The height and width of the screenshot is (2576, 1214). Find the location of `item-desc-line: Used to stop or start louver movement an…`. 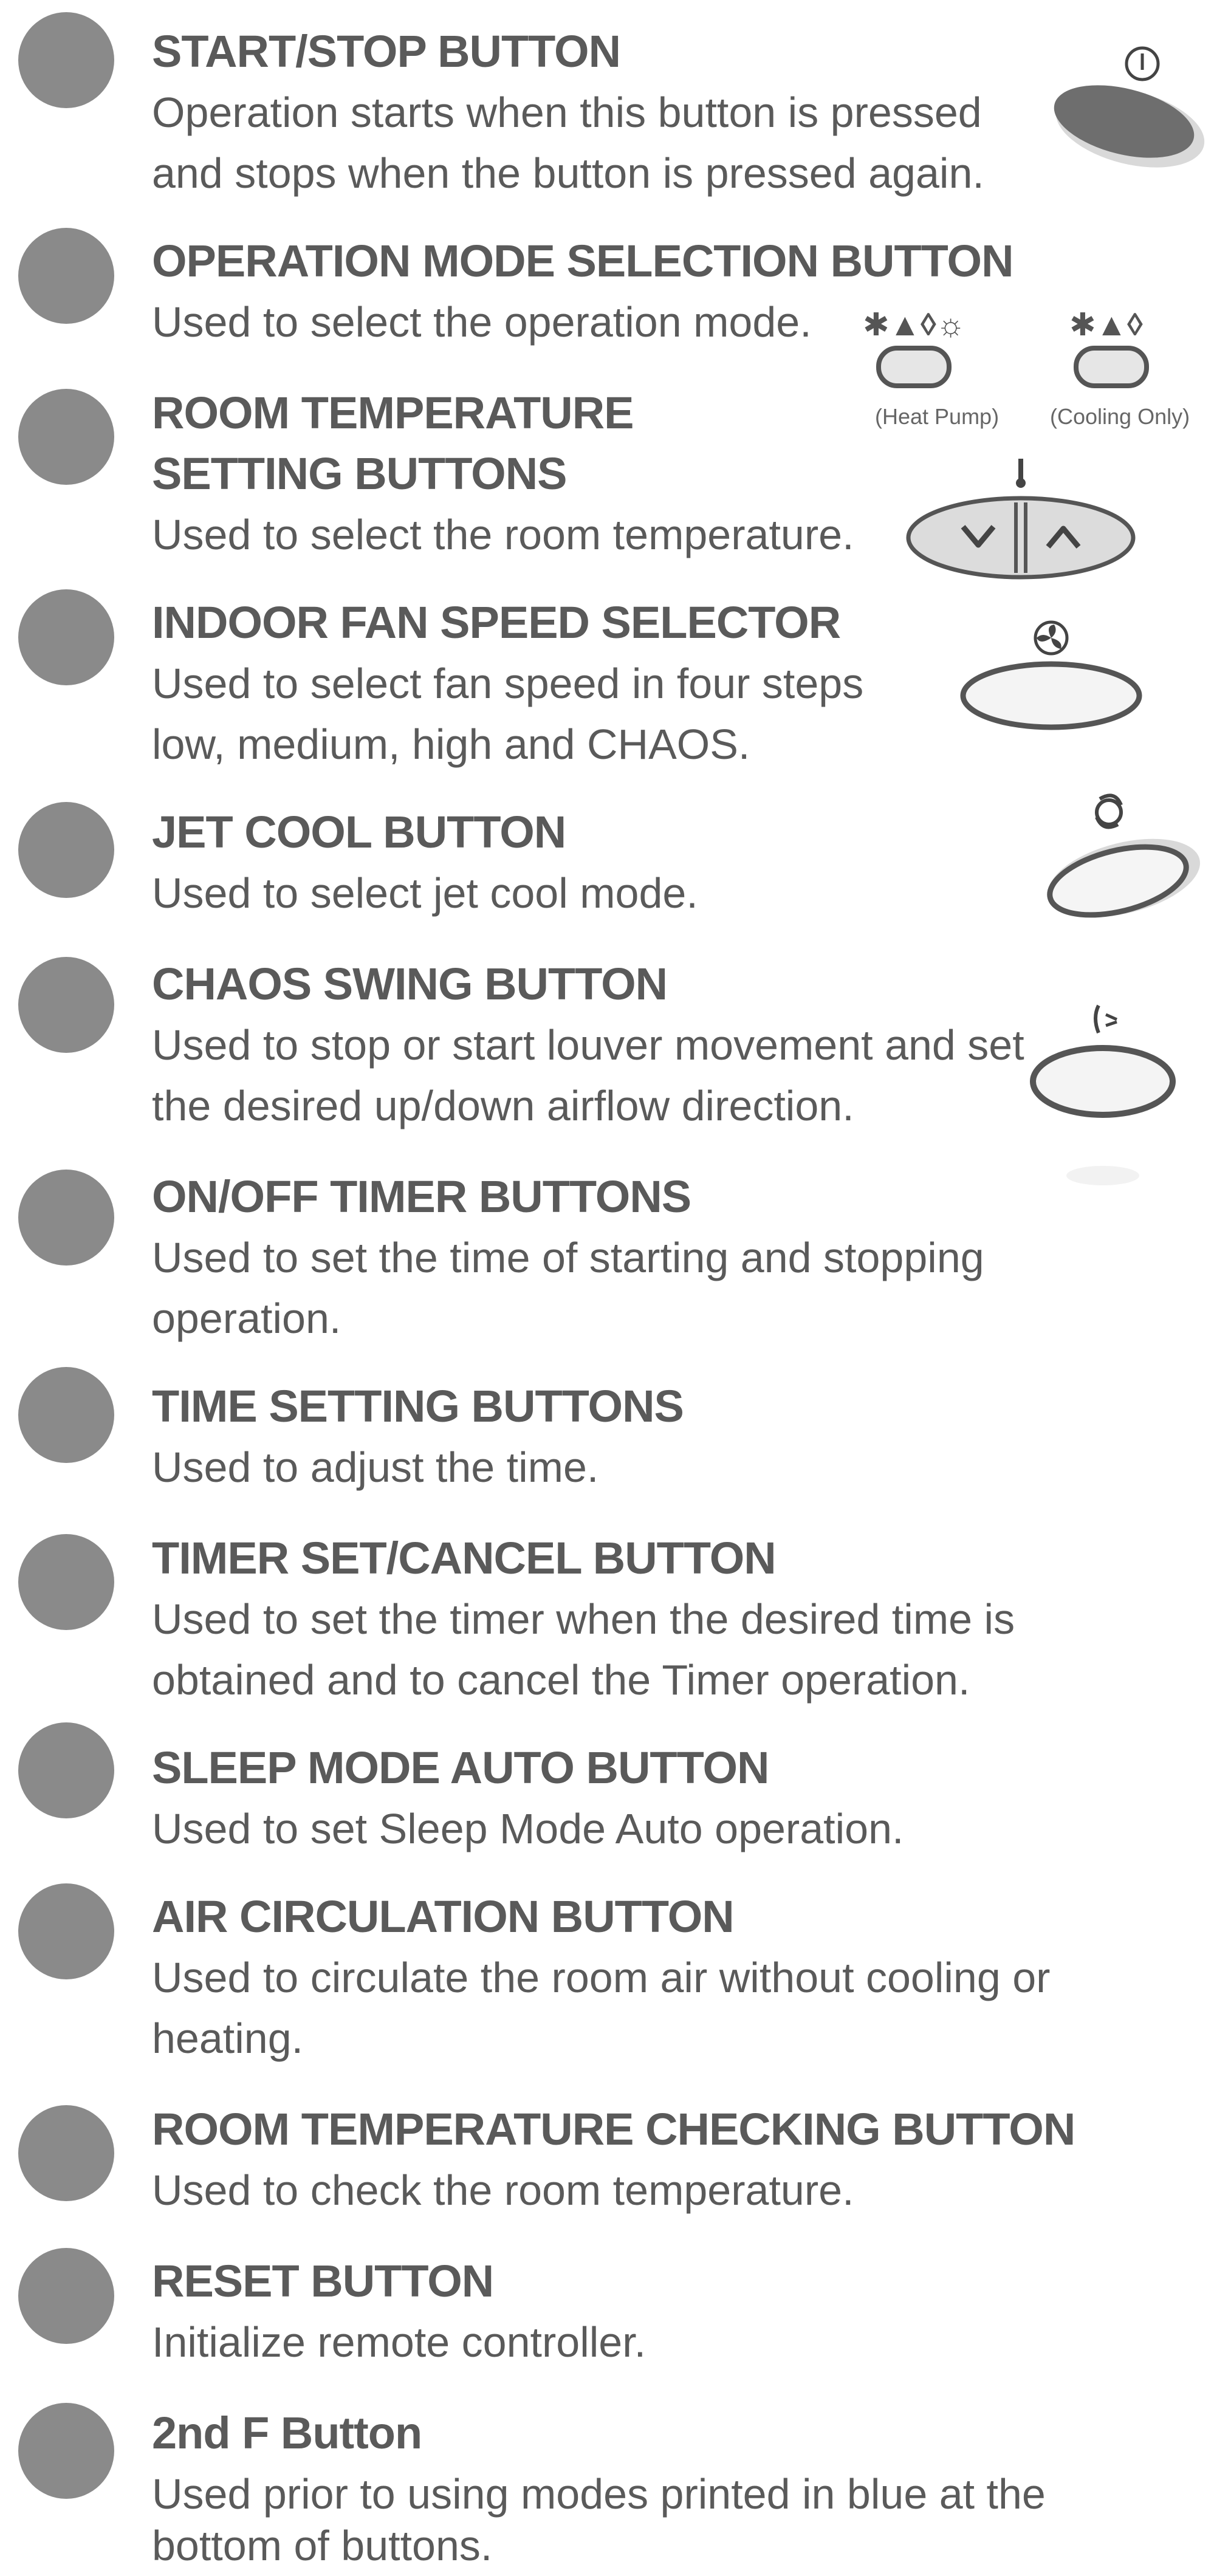

item-desc-line: Used to stop or start louver movement an… is located at coordinates (588, 1045).